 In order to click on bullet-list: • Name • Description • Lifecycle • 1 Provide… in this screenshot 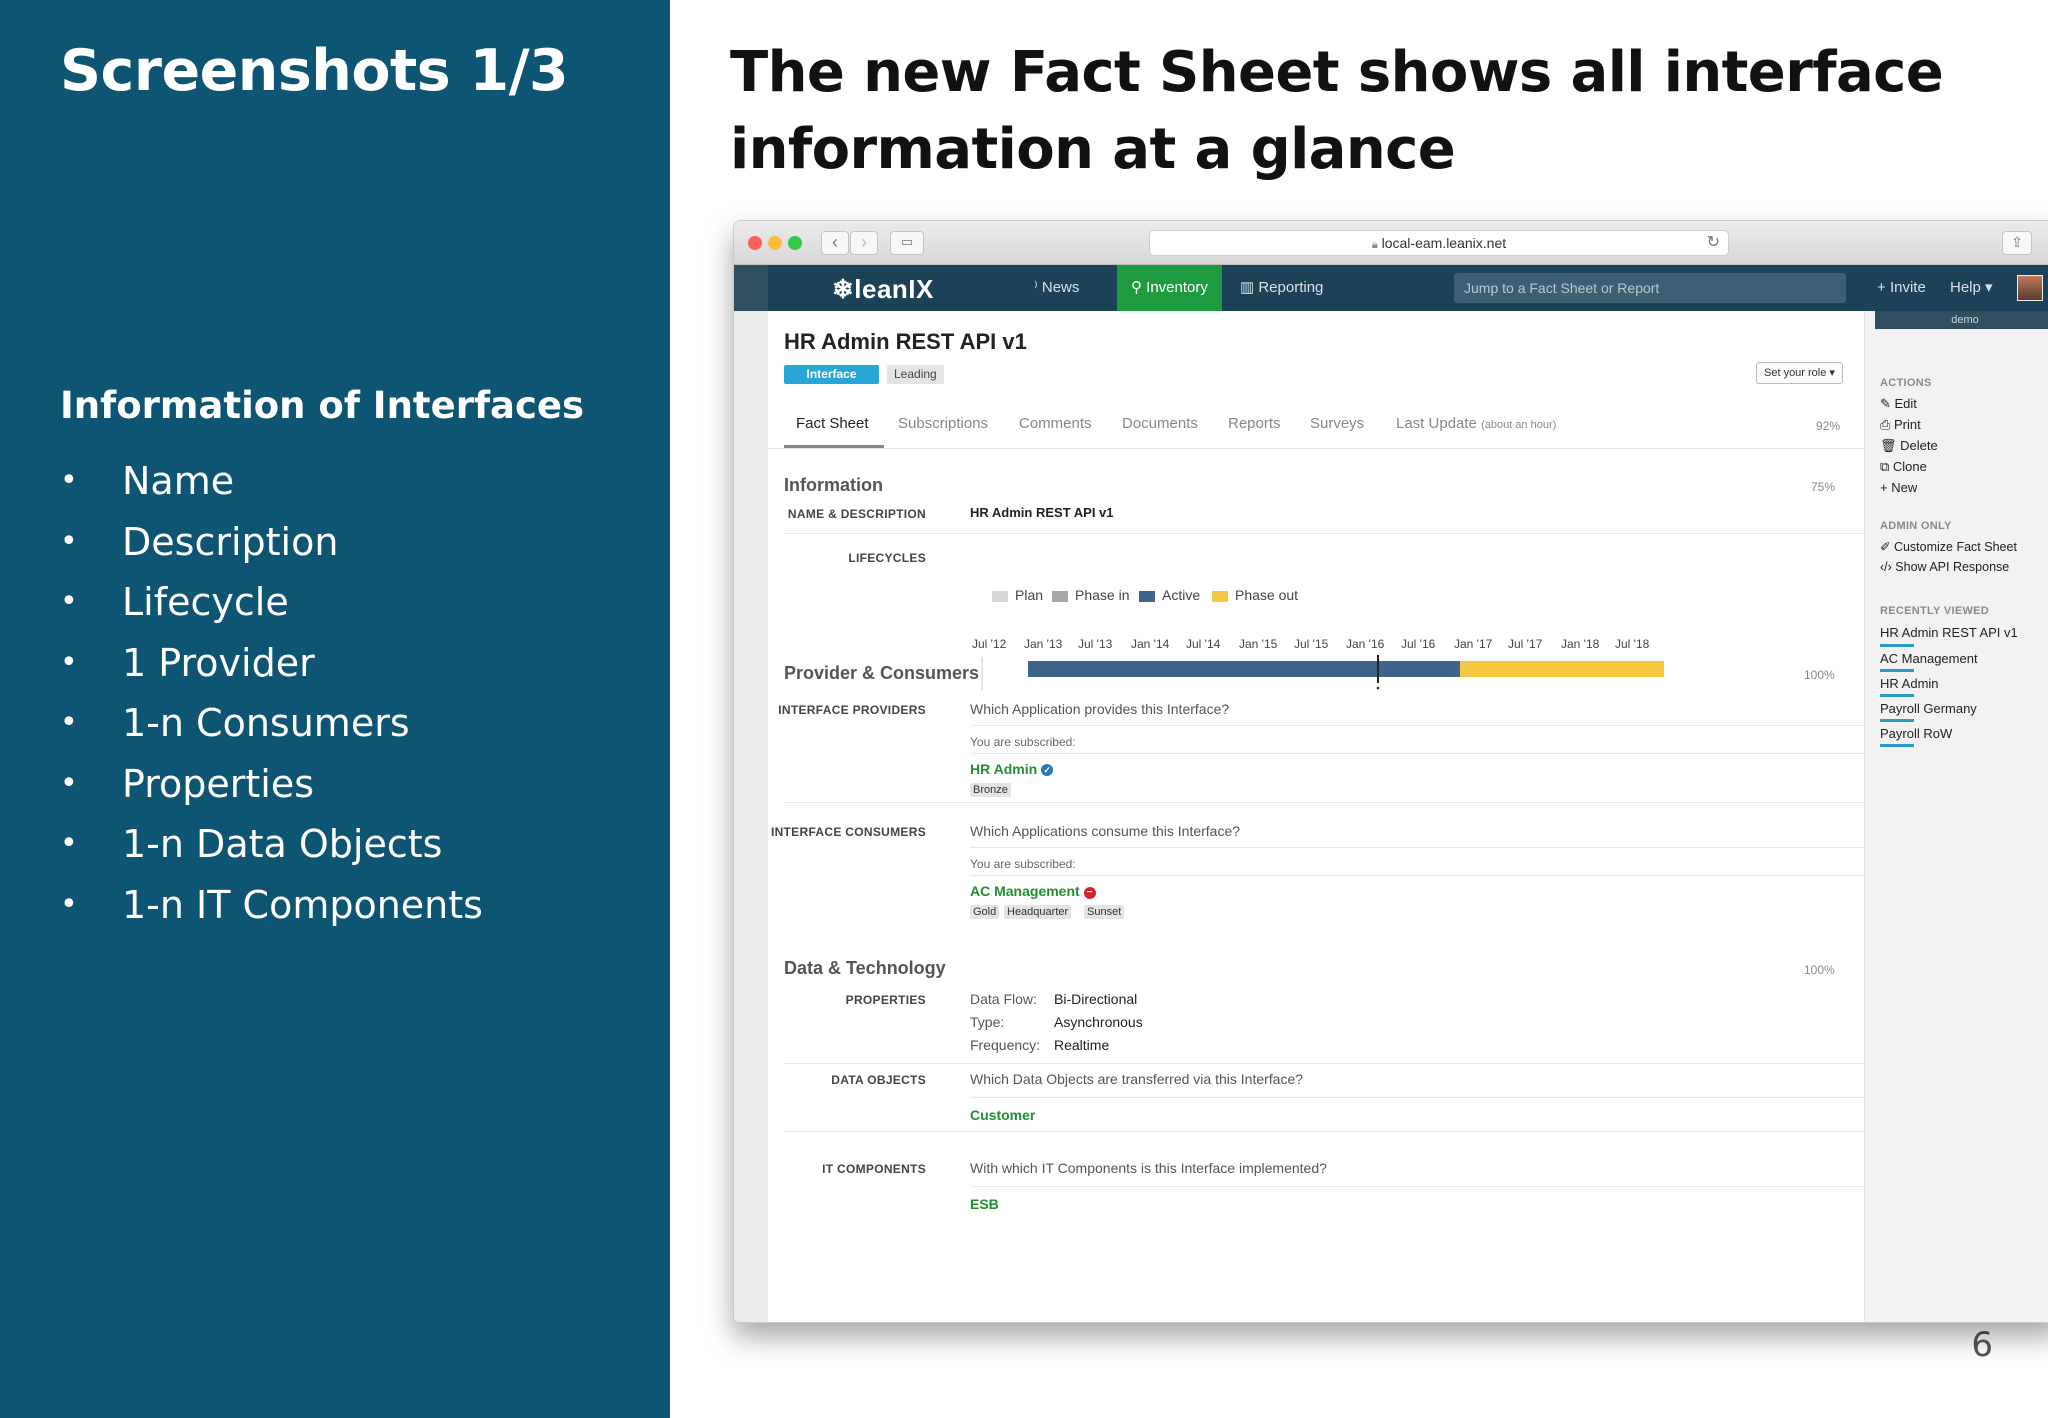, I will do `click(271, 698)`.